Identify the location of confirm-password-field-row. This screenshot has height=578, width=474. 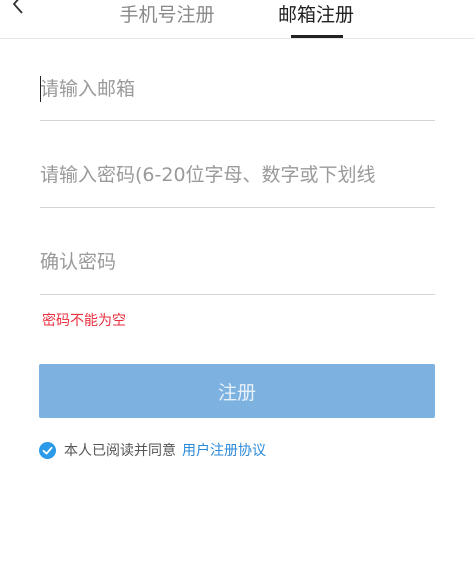
(237, 269).